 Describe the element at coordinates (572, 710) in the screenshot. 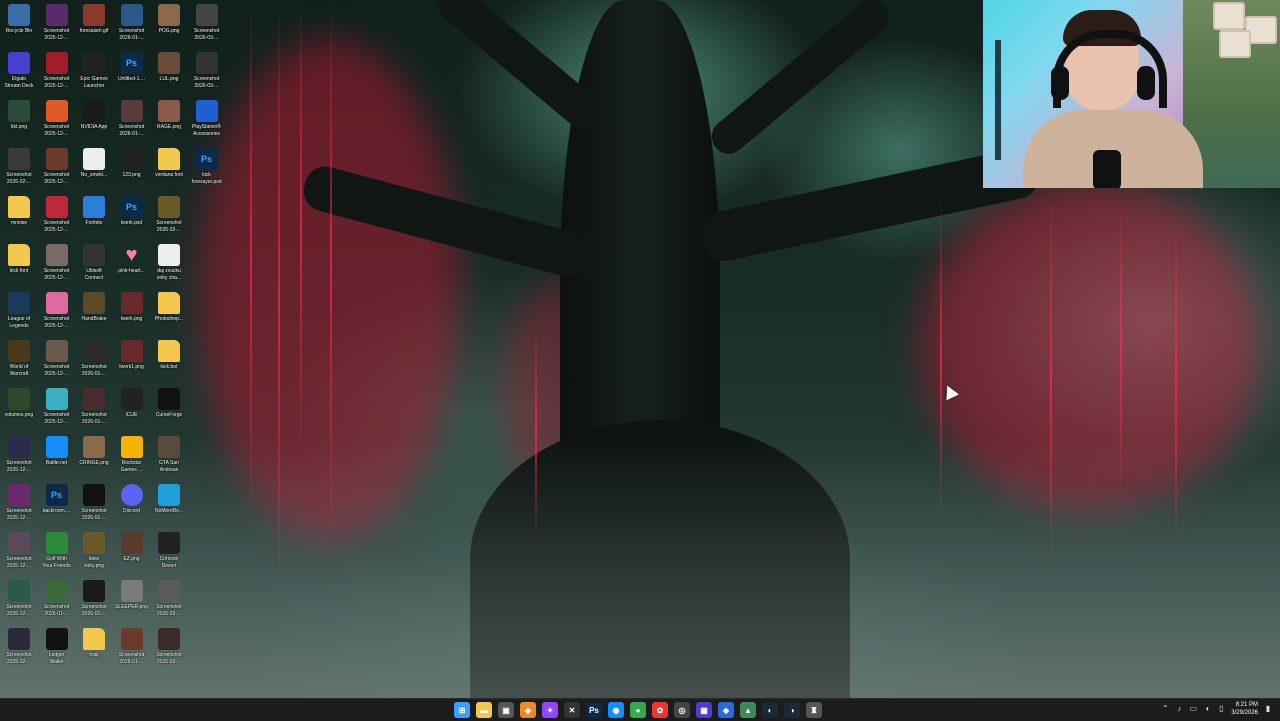

I see `app-icon: ✕` at that location.